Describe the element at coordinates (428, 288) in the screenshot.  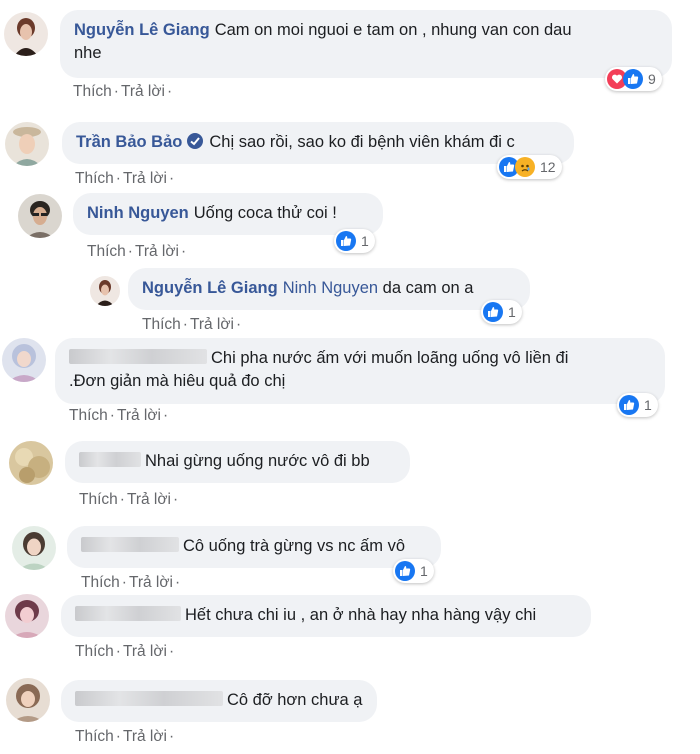
I see `comment-text: da cam on a` at that location.